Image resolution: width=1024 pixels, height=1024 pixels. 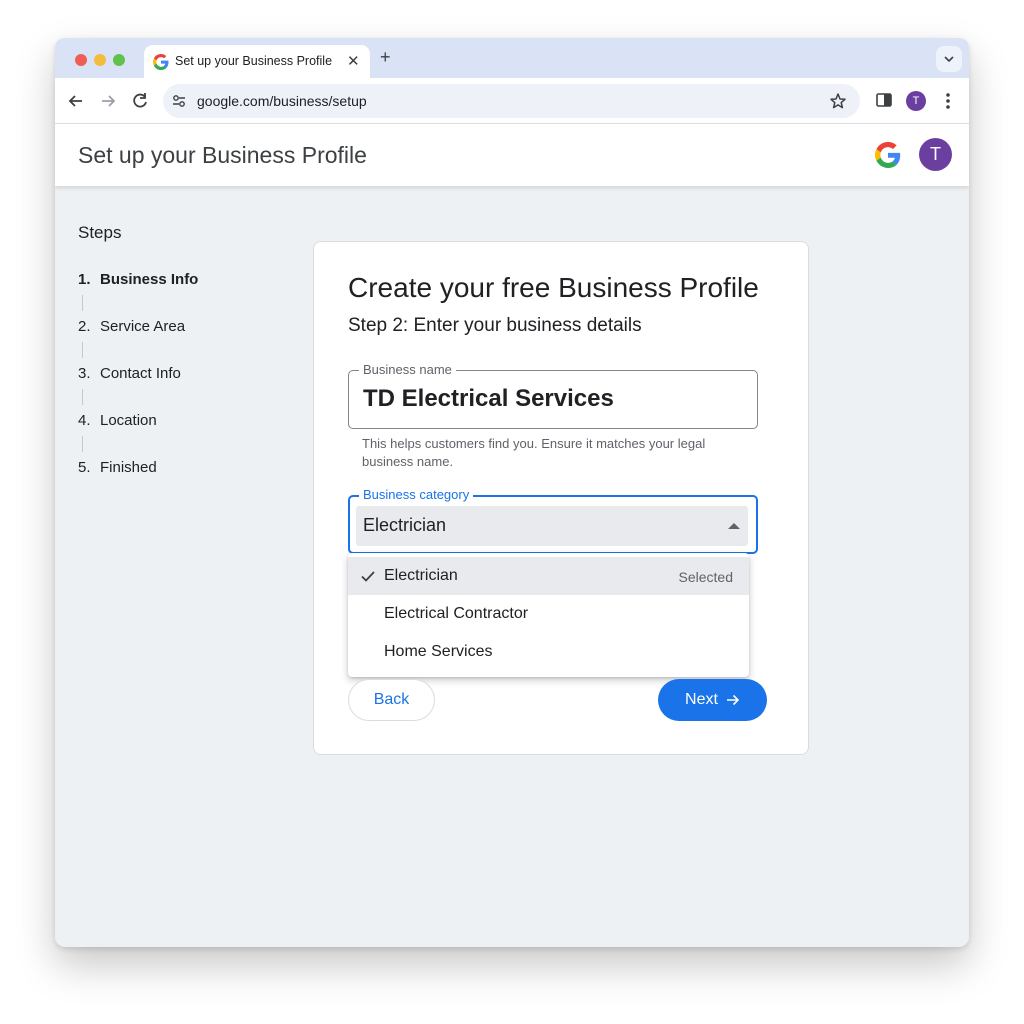 I want to click on option-home-services: Home Services, so click(x=548, y=652).